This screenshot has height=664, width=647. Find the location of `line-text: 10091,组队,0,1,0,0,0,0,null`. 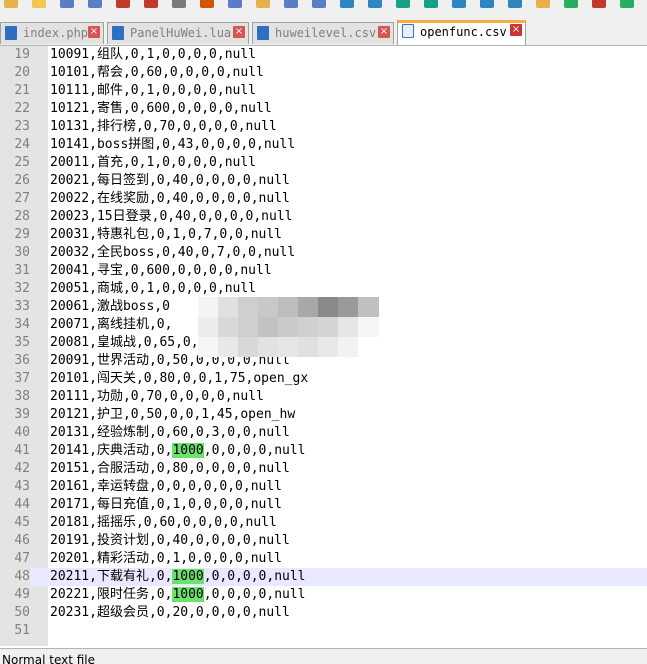

line-text: 10091,组队,0,1,0,0,0,0,null is located at coordinates (153, 55).